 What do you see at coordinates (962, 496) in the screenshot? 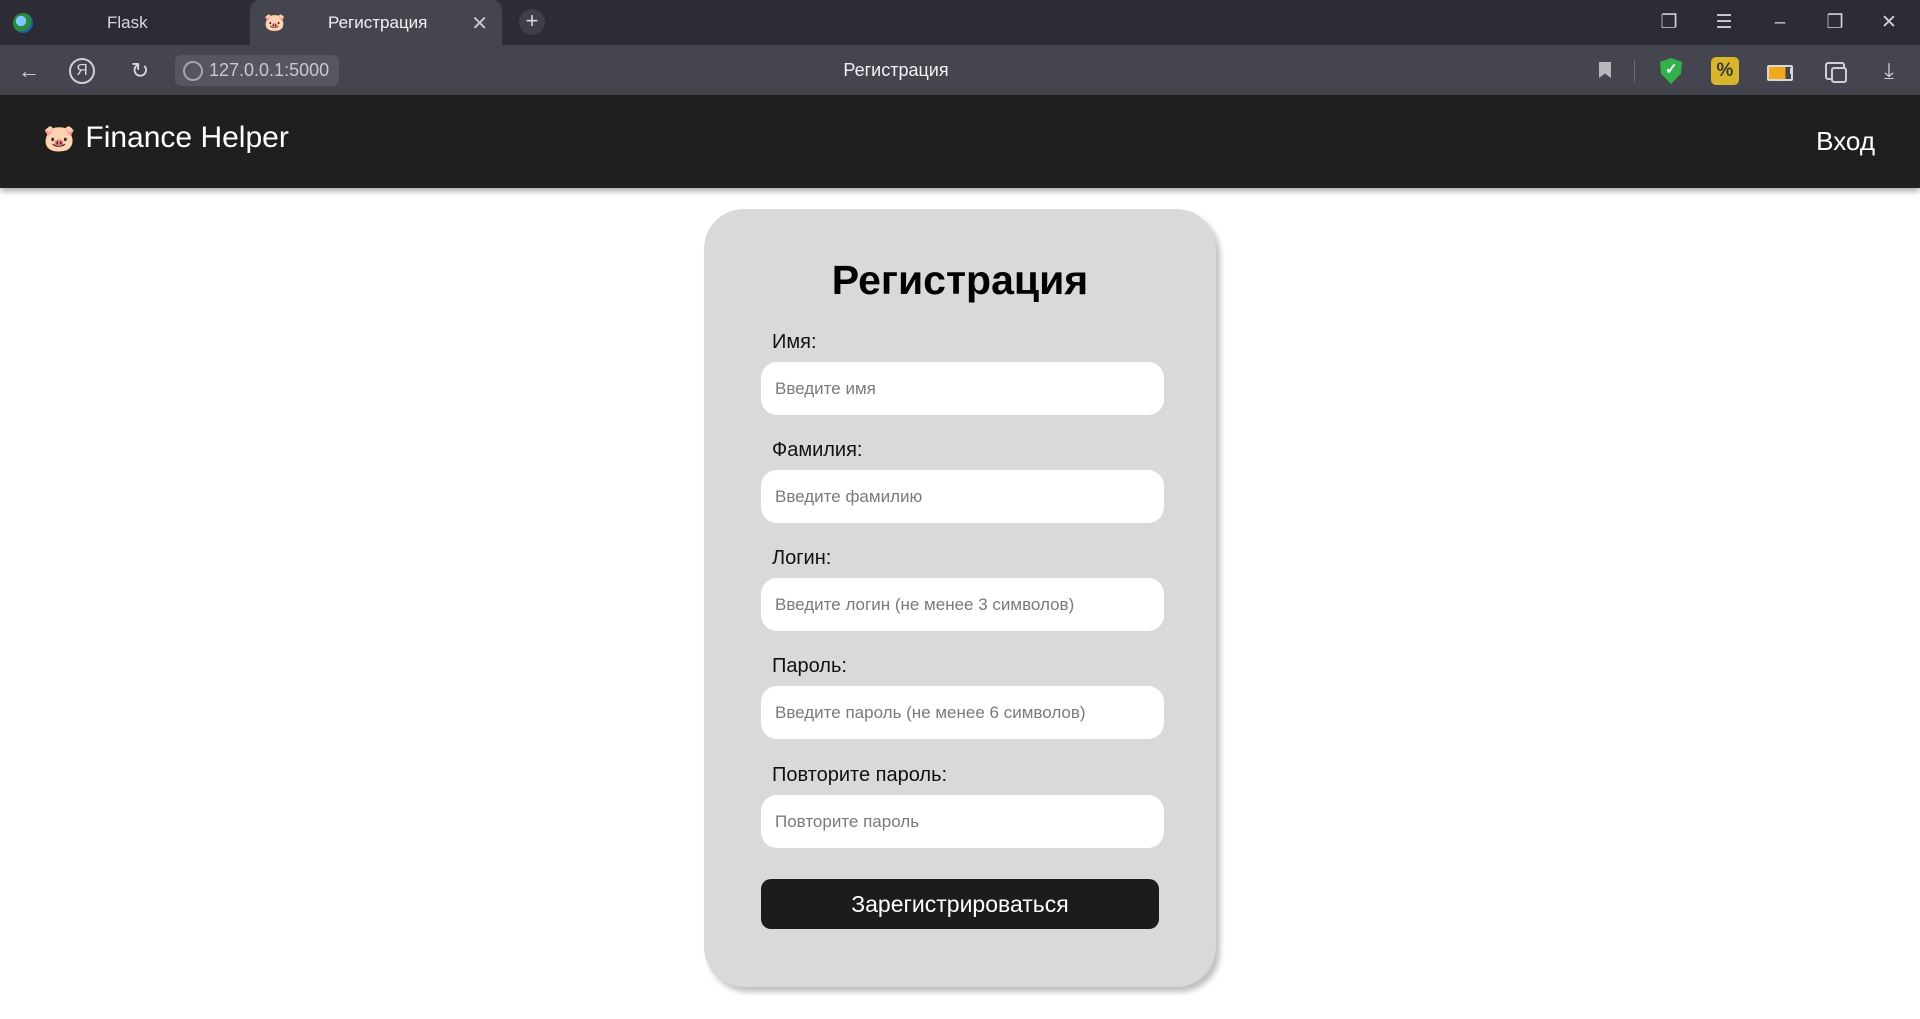
I see `last-name-input` at bounding box center [962, 496].